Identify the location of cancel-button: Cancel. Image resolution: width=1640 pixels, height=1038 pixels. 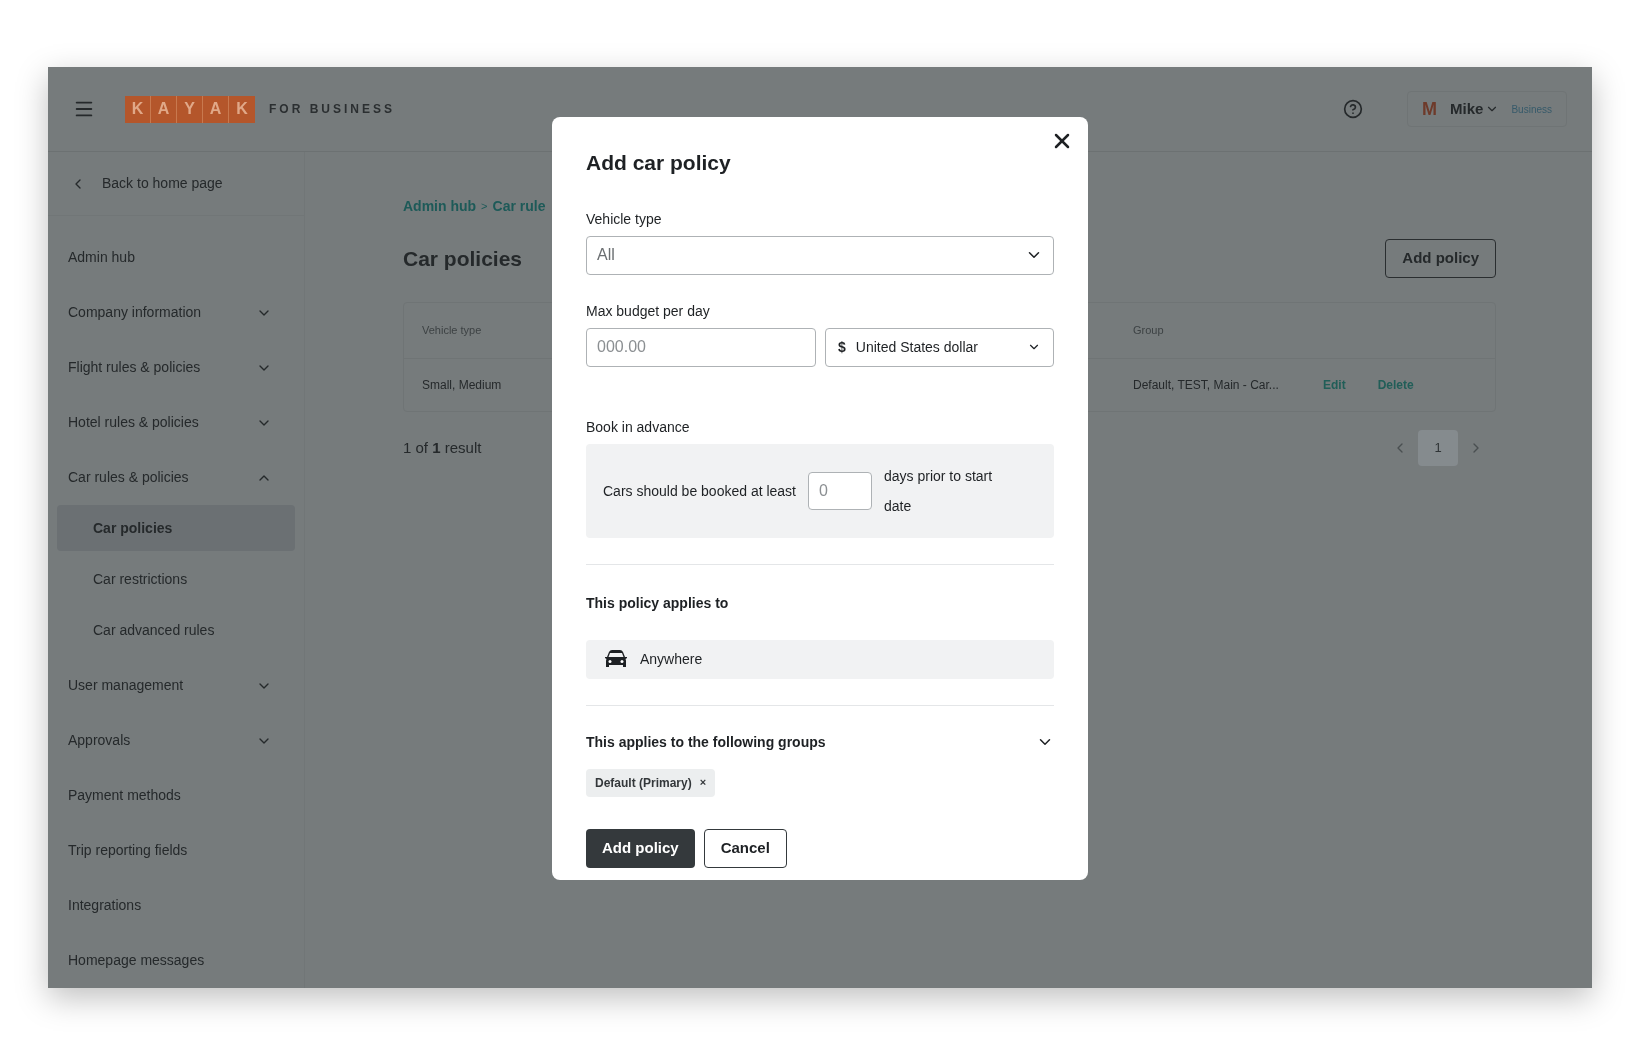
(745, 848).